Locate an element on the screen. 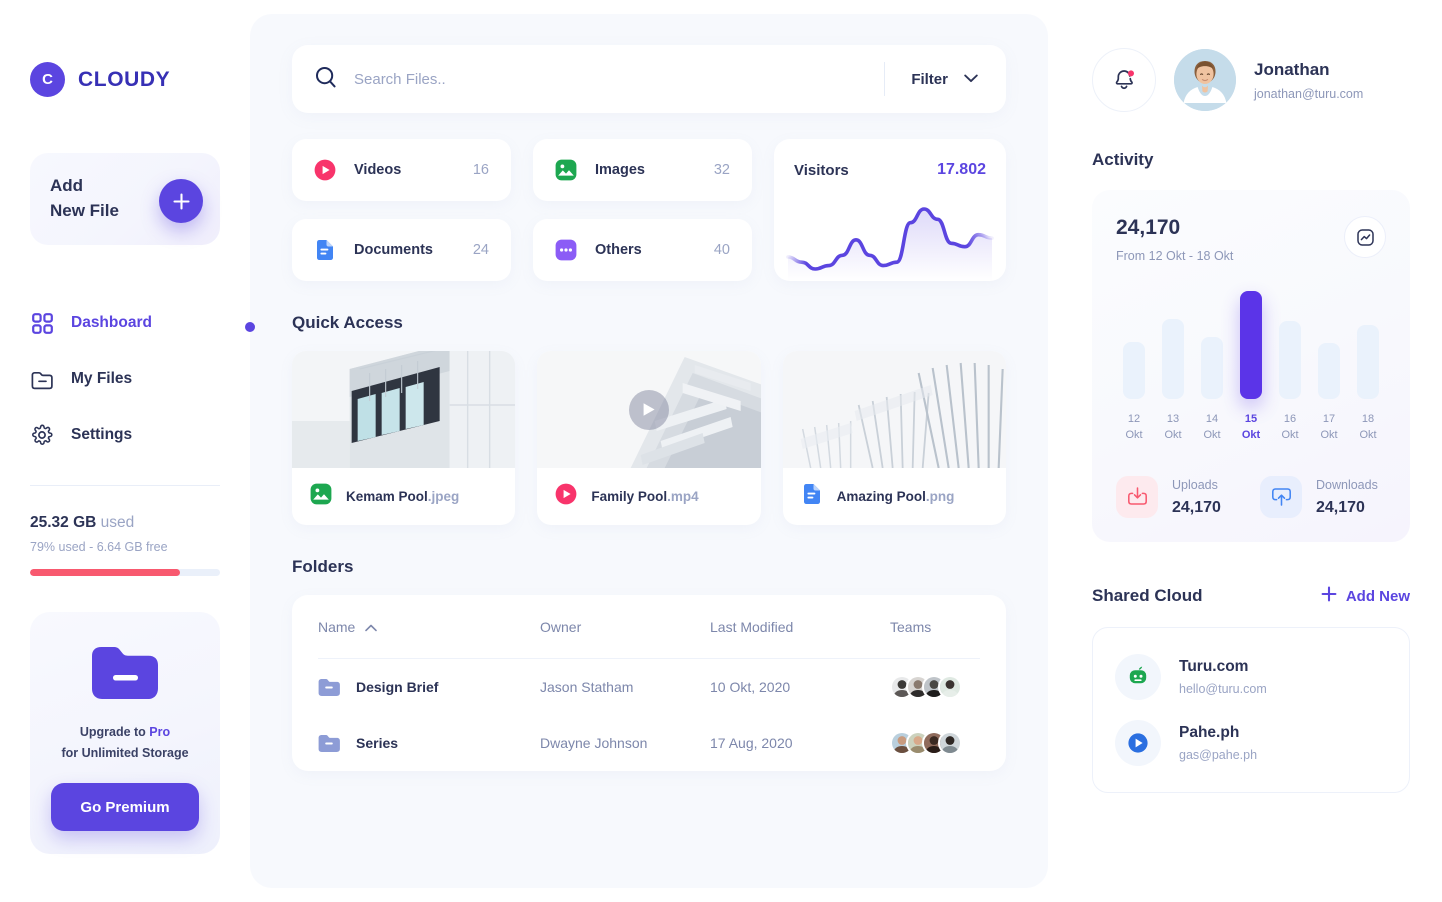 This screenshot has width=1442, height=902. add-new-shared-cloud-button: Add New is located at coordinates (1365, 596).